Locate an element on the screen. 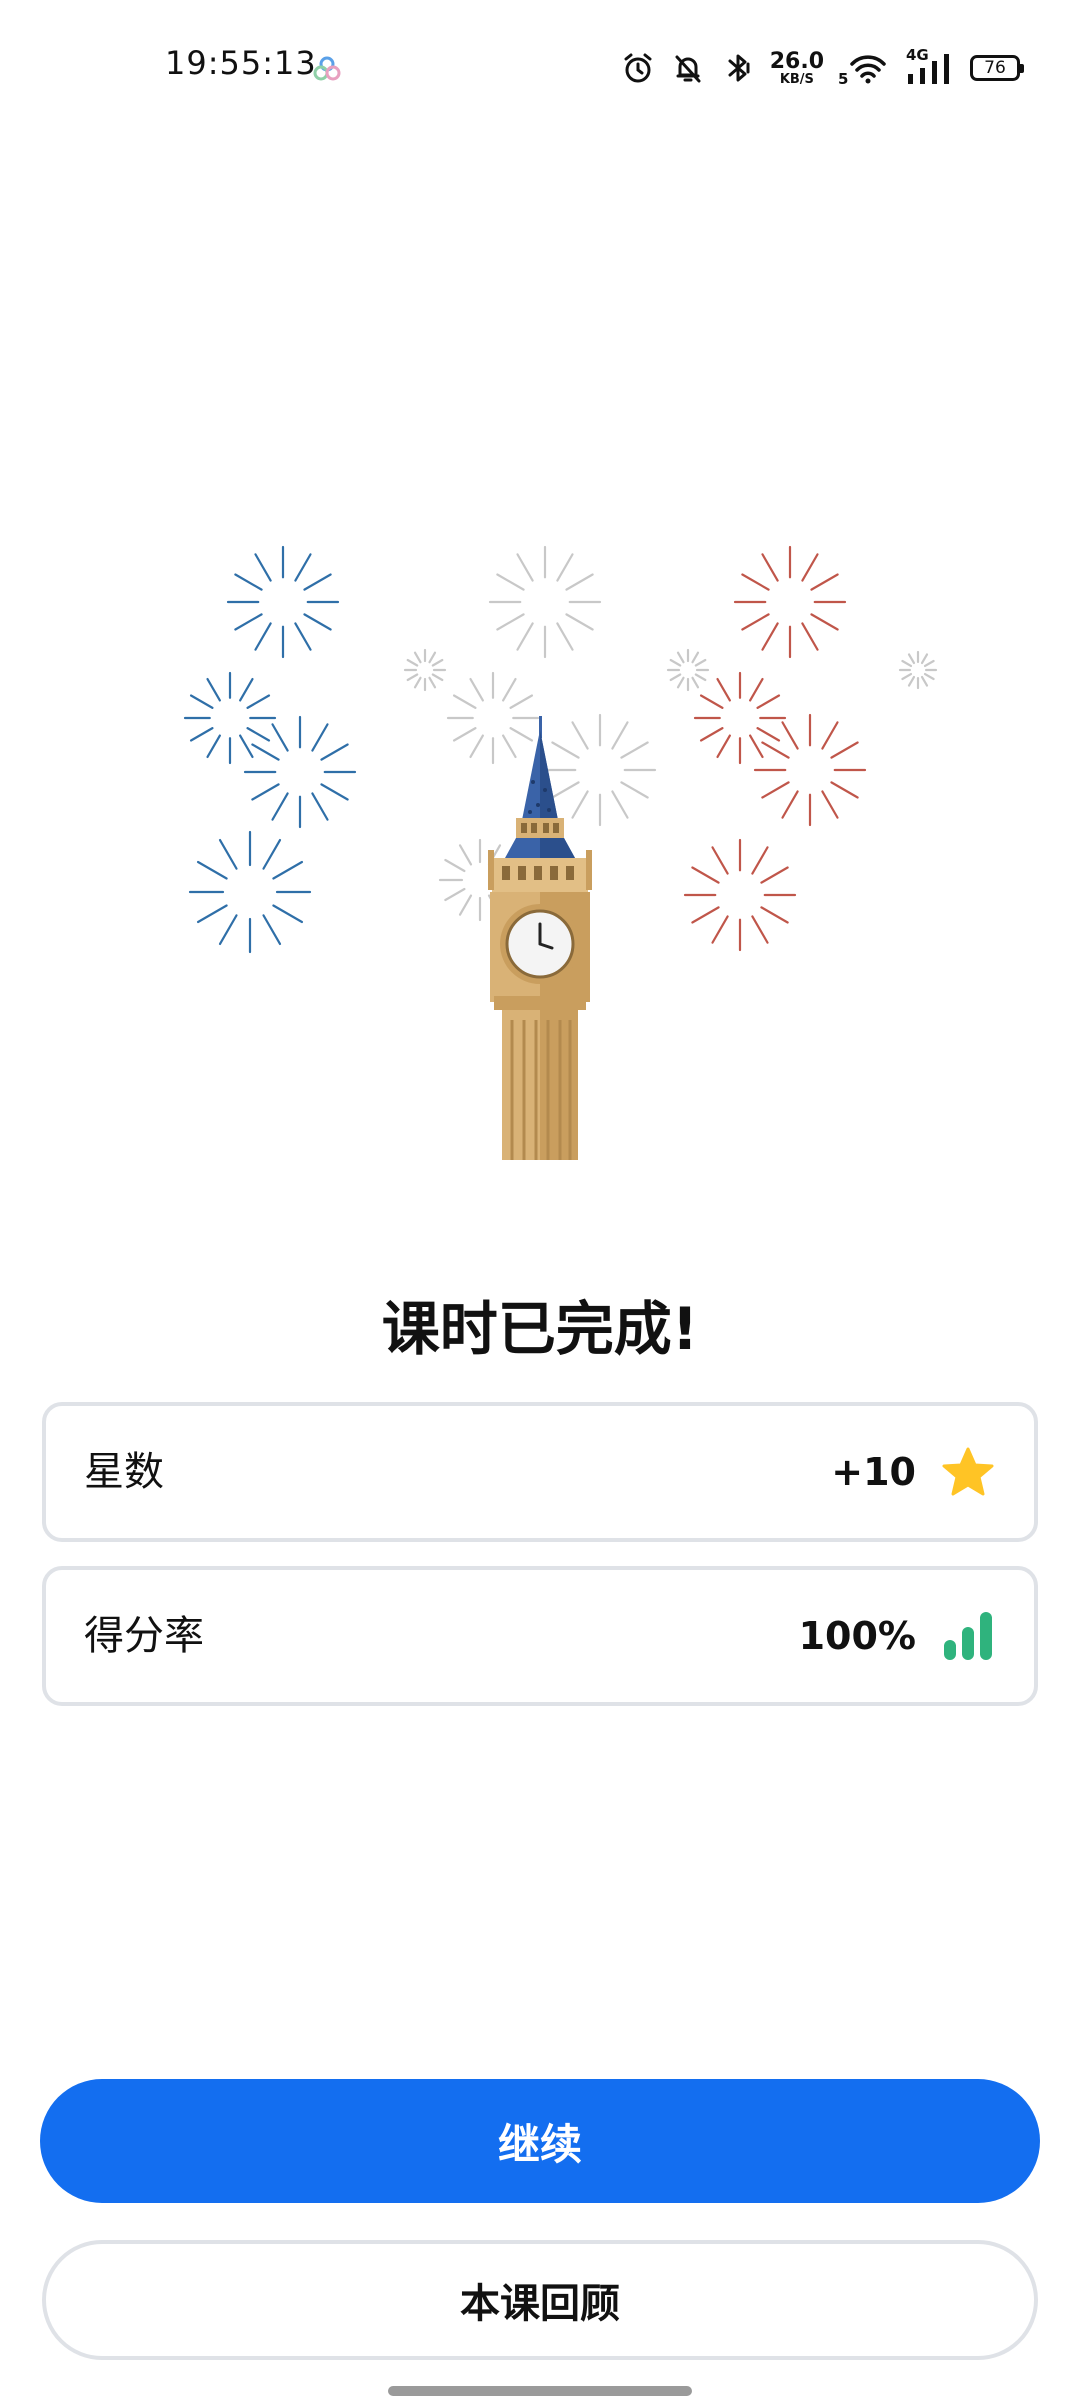 The image size is (1080, 2400). battery-level: 76 is located at coordinates (995, 68).